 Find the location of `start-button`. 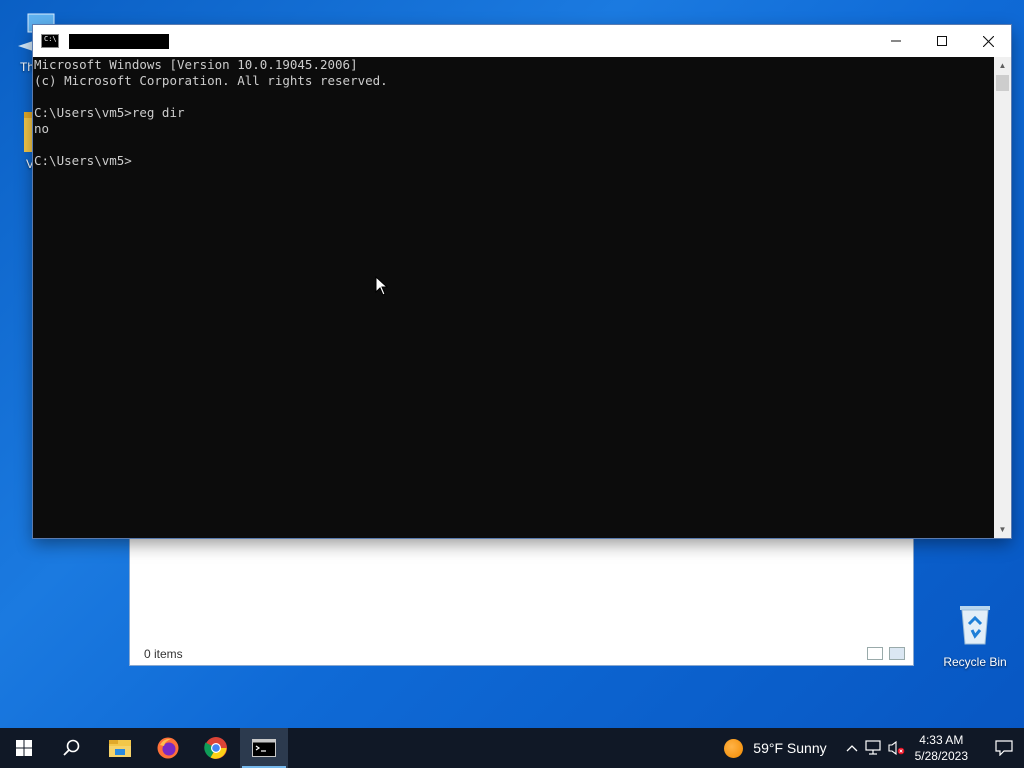

start-button is located at coordinates (24, 748).